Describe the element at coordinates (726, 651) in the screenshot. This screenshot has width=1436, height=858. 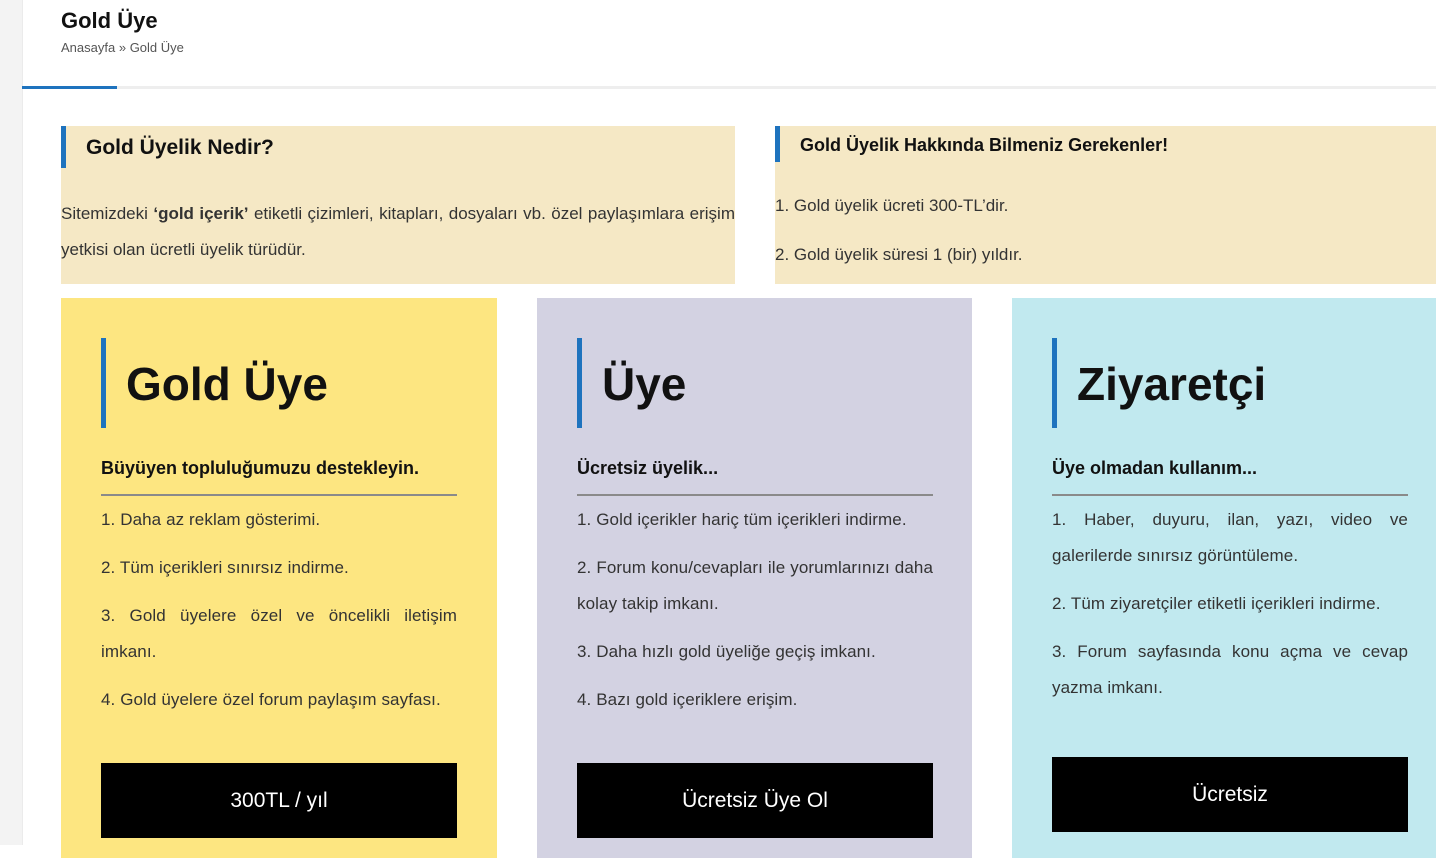
I see `plan-feature: 3. Daha hızlı gold üyeliğe geçiş imkanı.` at that location.